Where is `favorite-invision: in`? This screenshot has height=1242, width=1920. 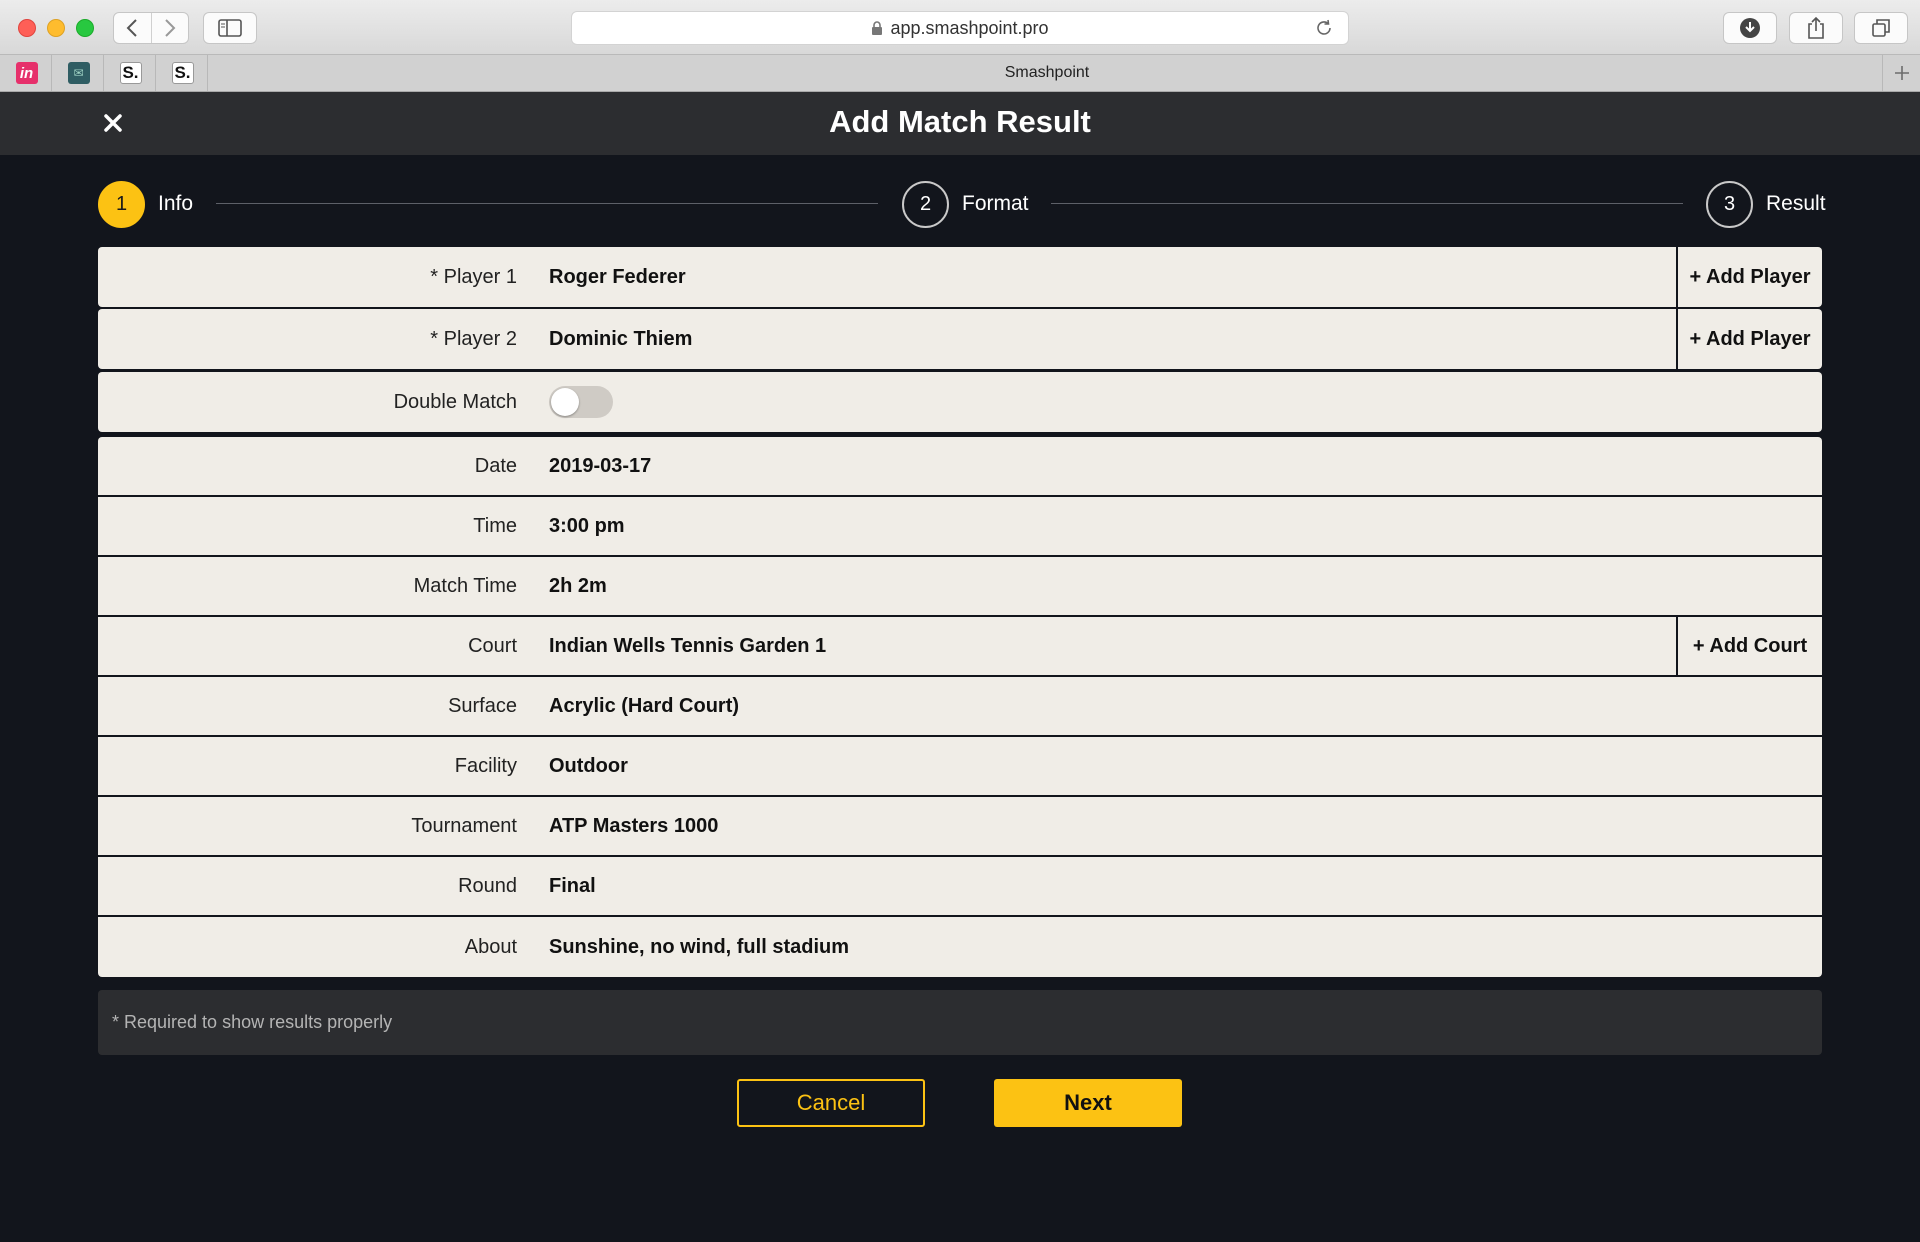
favorite-invision: in is located at coordinates (27, 73).